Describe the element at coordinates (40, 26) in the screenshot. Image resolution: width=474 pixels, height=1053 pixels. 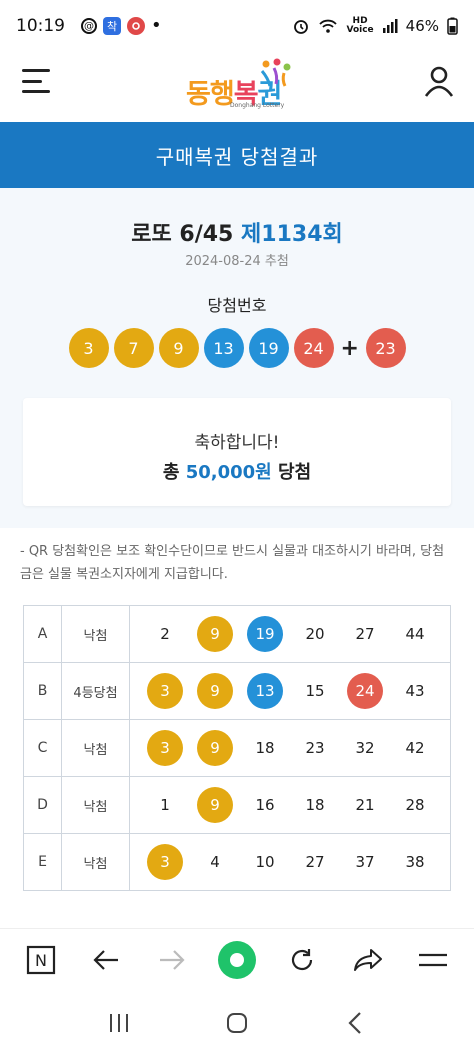
I see `status-time: 10:19` at that location.